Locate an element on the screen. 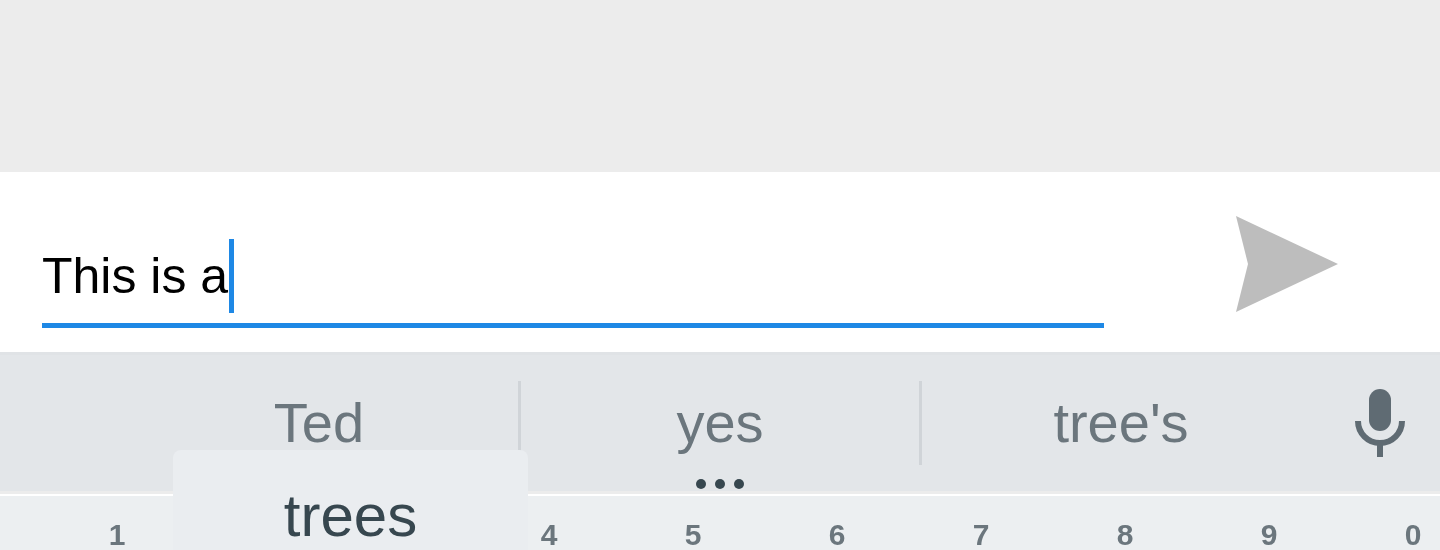  microphone-icon is located at coordinates (1380, 423).